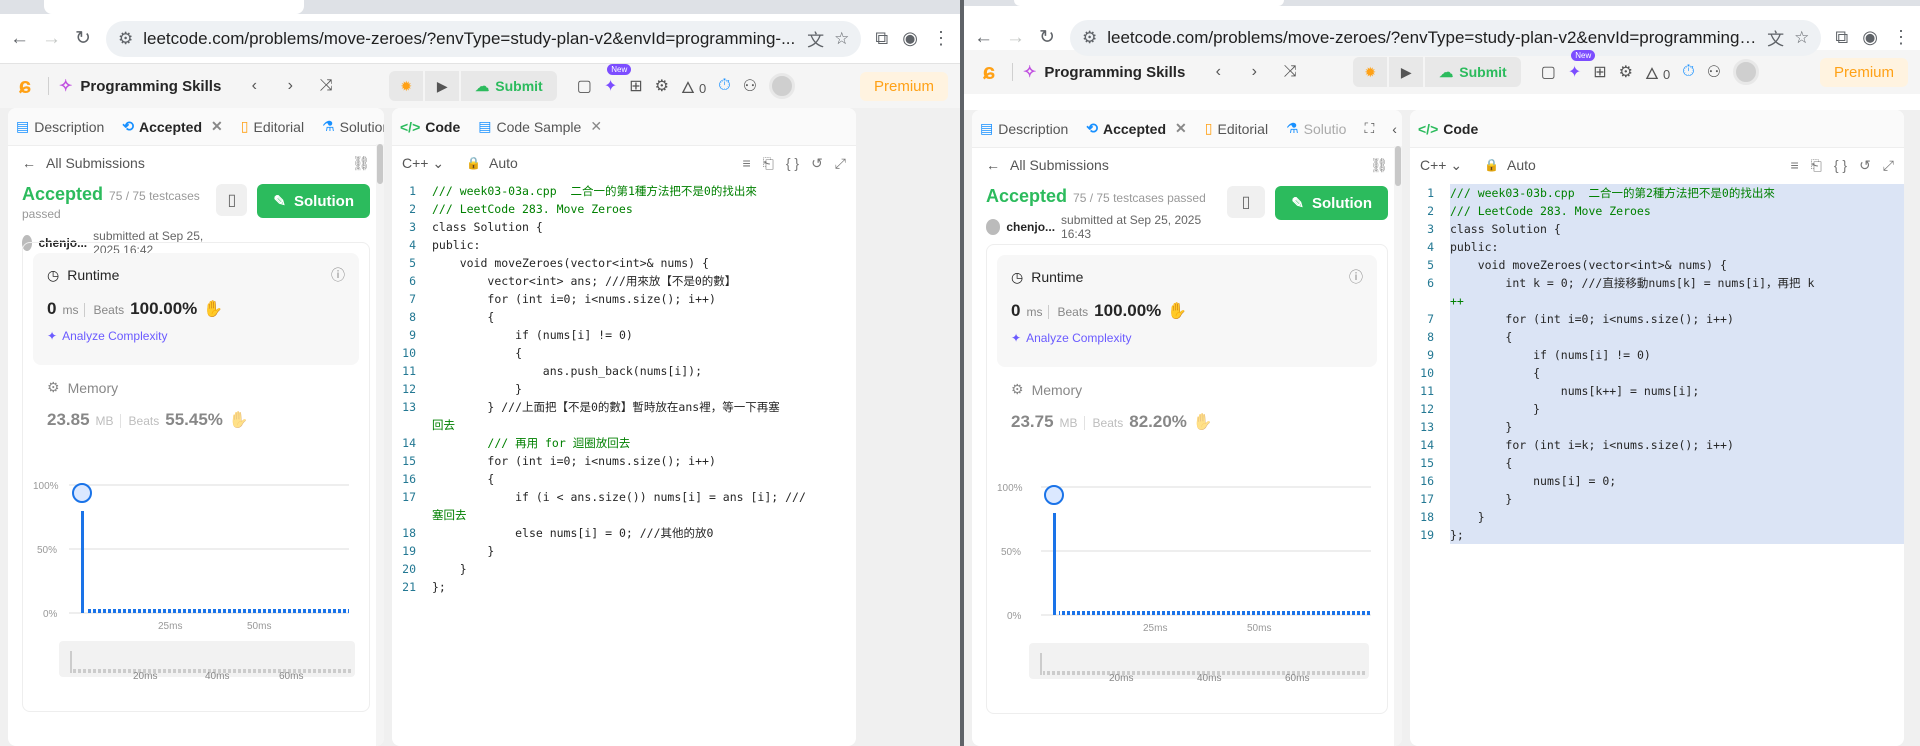  Describe the element at coordinates (1657, 319) in the screenshot. I see `code-line: 7 for (int i=0; i<nums.size(); i++)` at that location.